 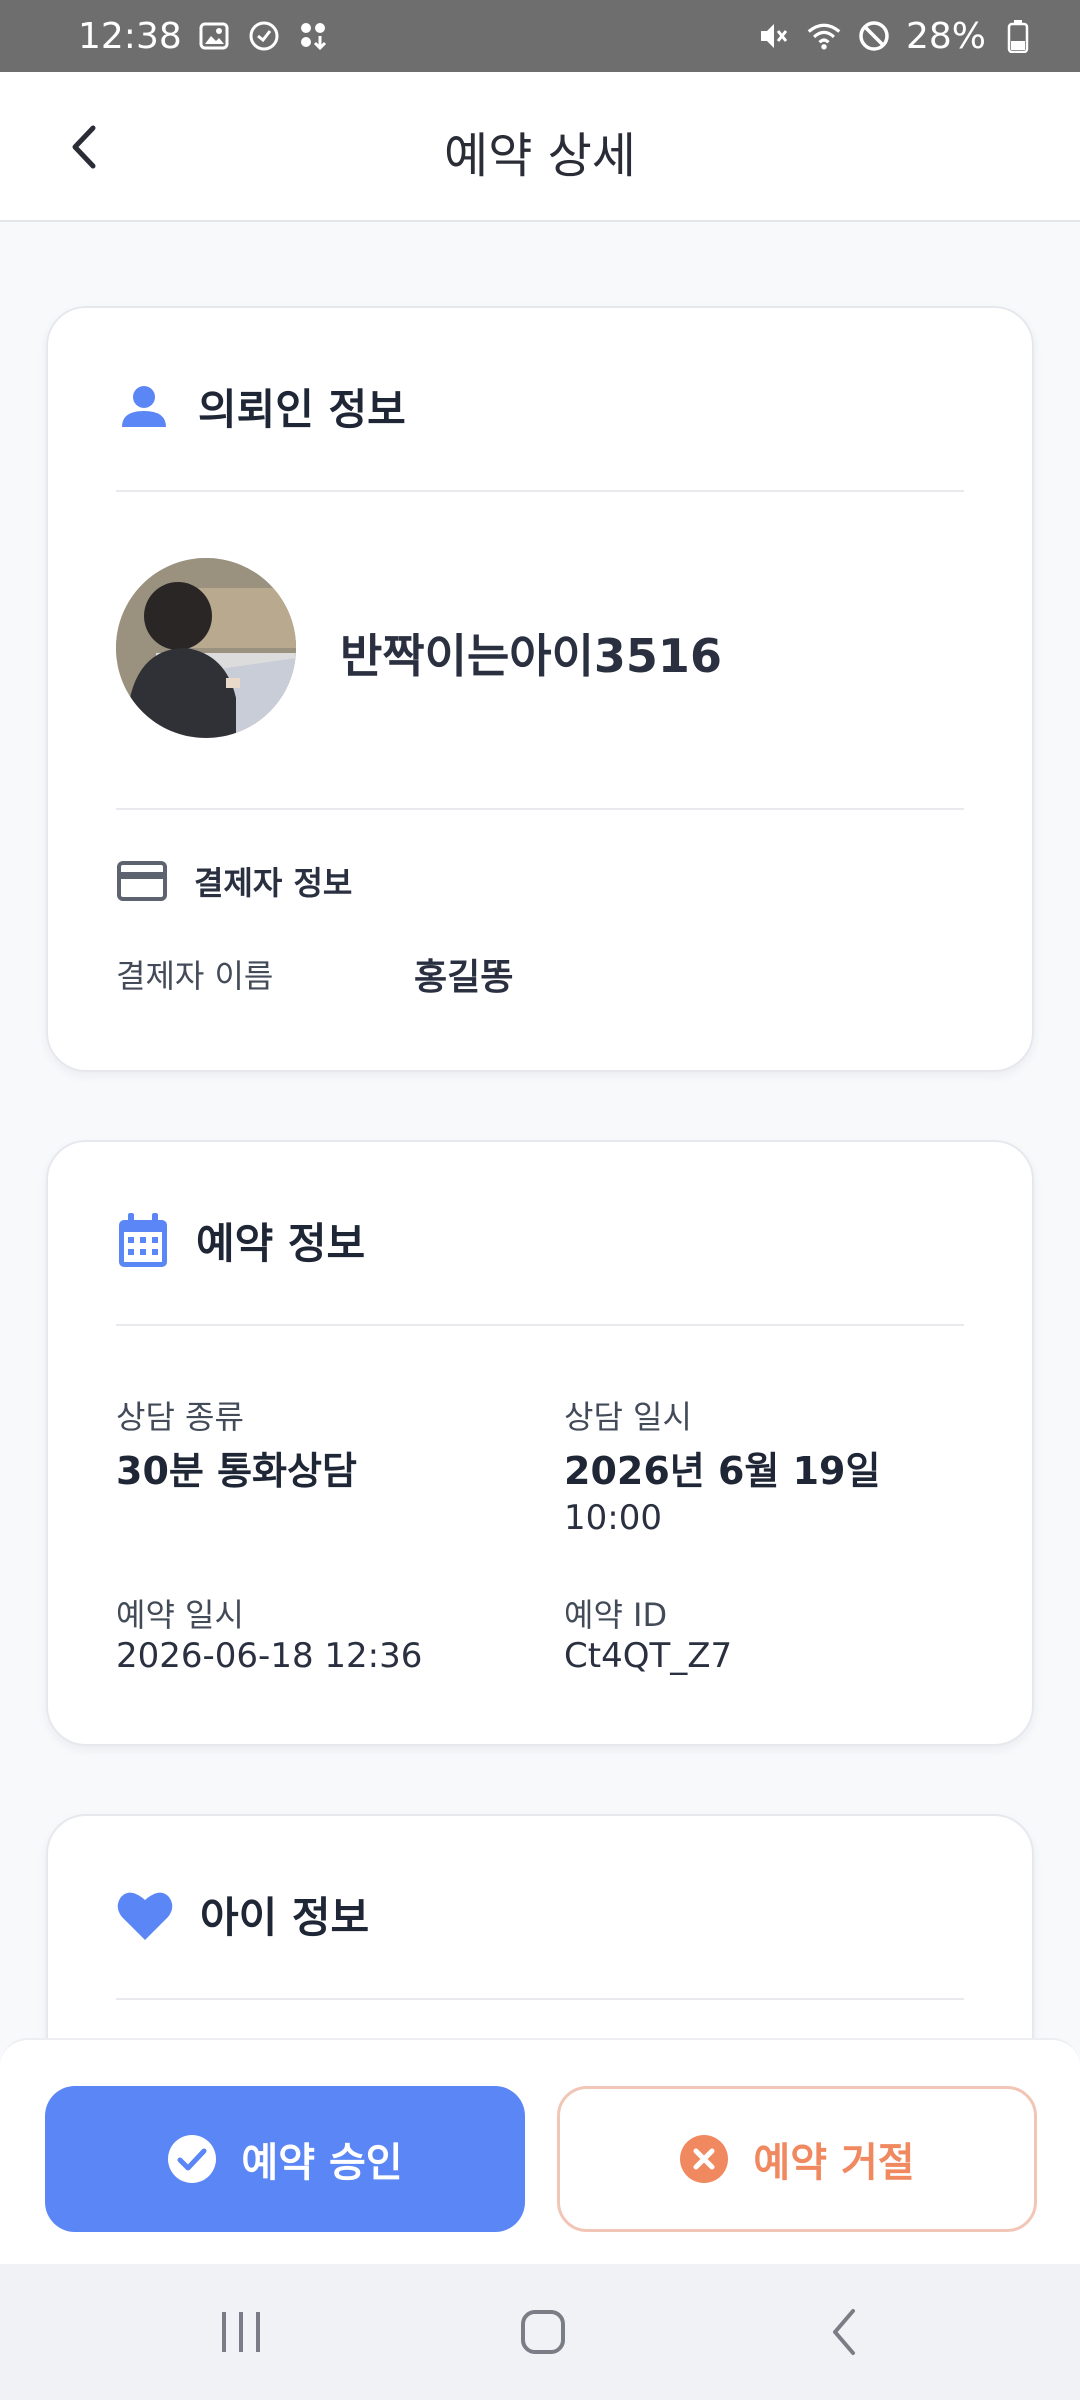 What do you see at coordinates (214, 36) in the screenshot?
I see `gallery-icon` at bounding box center [214, 36].